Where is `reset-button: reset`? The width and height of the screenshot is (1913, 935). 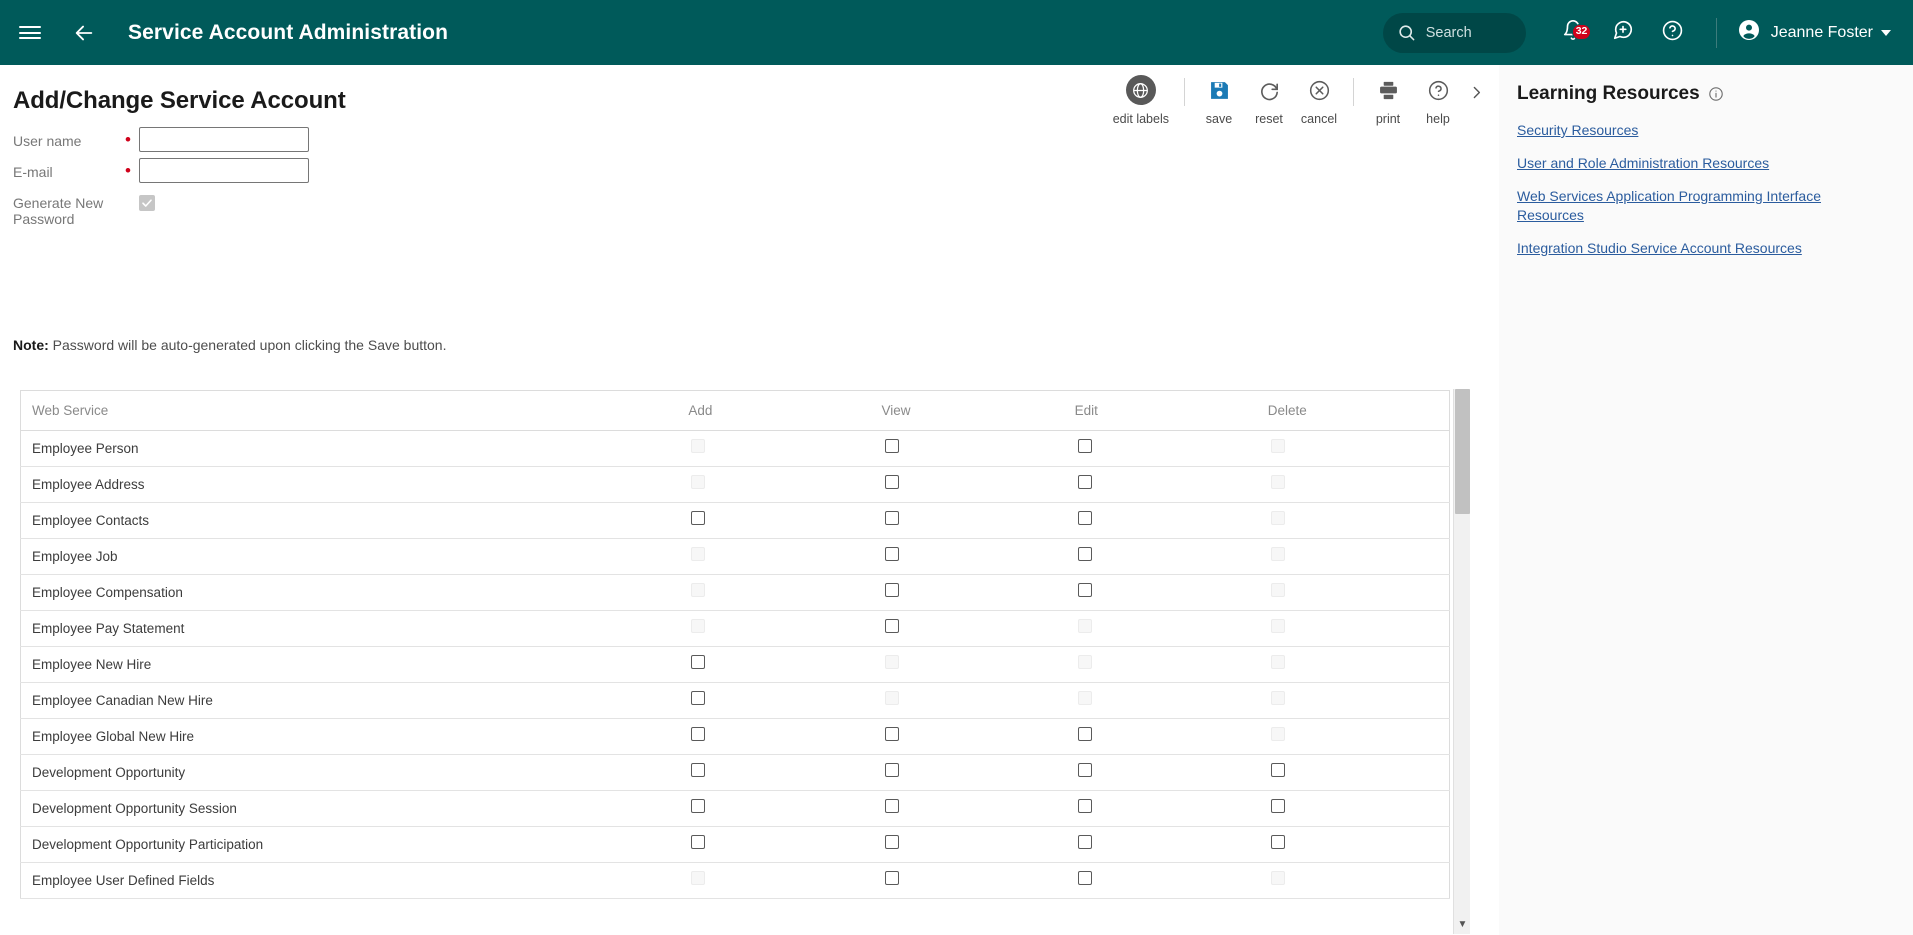
reset-button: reset is located at coordinates (1269, 100).